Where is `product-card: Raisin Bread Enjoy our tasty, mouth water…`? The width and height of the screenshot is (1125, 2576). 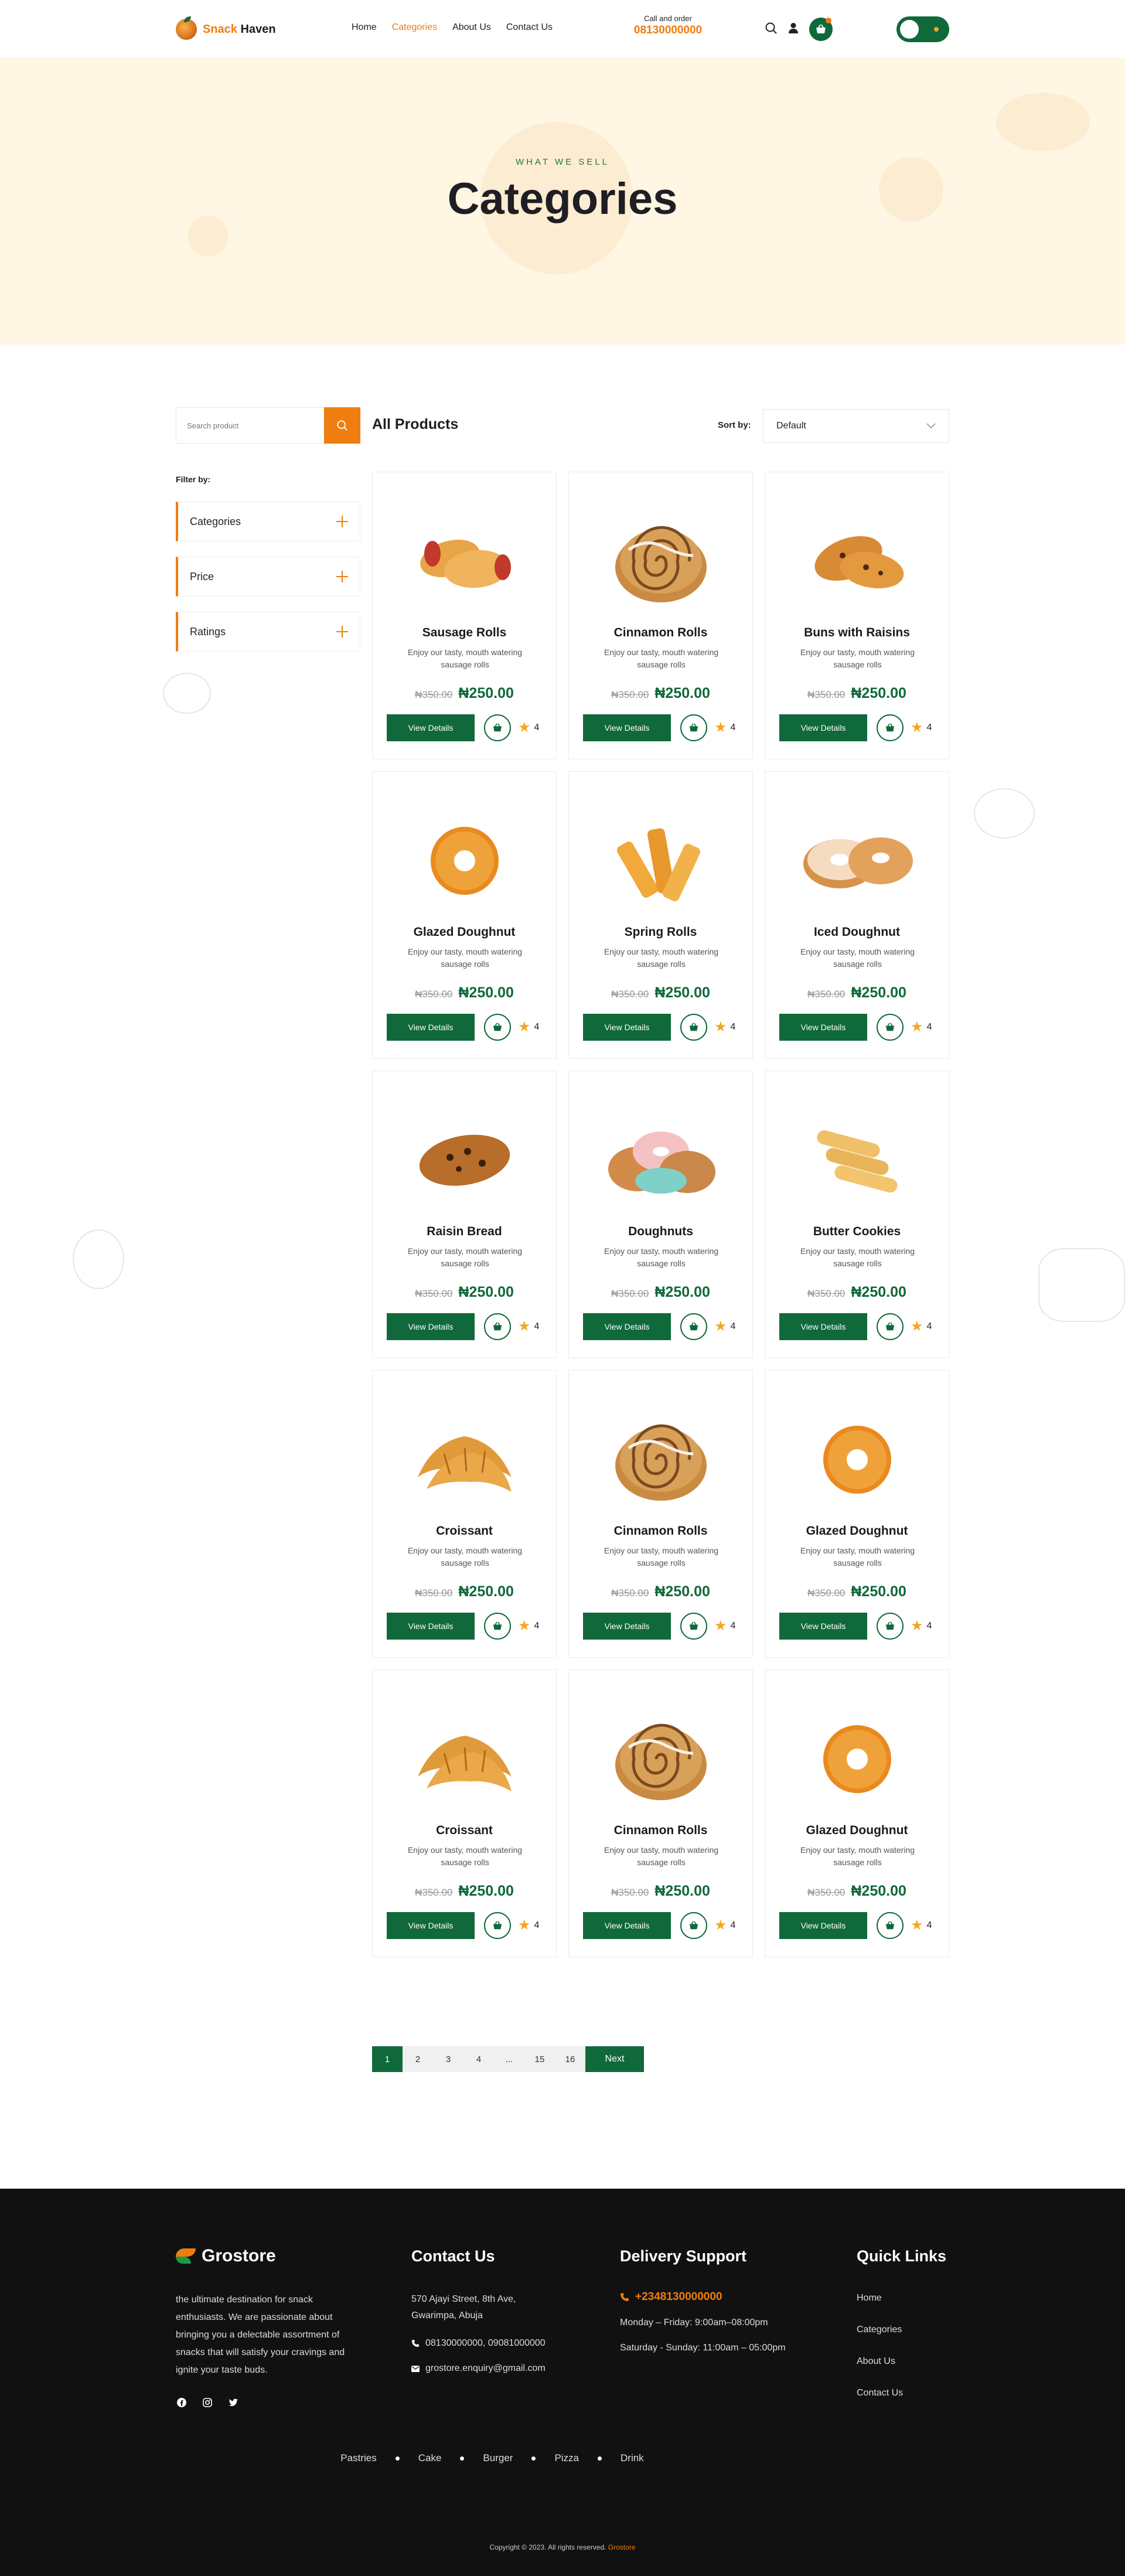
product-card: Raisin Bread Enjoy our tasty, mouth water… is located at coordinates (464, 1214).